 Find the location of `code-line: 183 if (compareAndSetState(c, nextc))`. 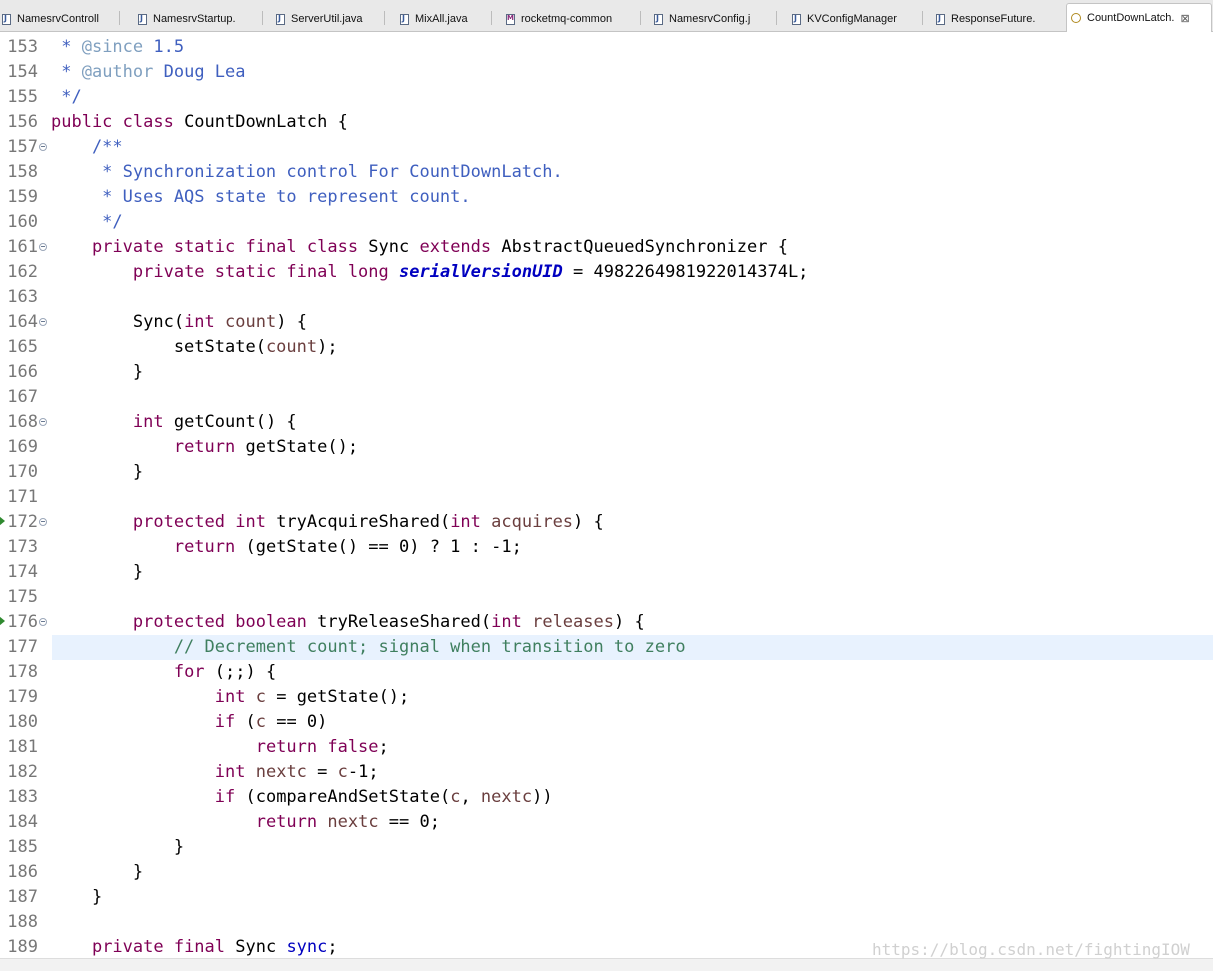

code-line: 183 if (compareAndSetState(c, nextc)) is located at coordinates (606, 797).